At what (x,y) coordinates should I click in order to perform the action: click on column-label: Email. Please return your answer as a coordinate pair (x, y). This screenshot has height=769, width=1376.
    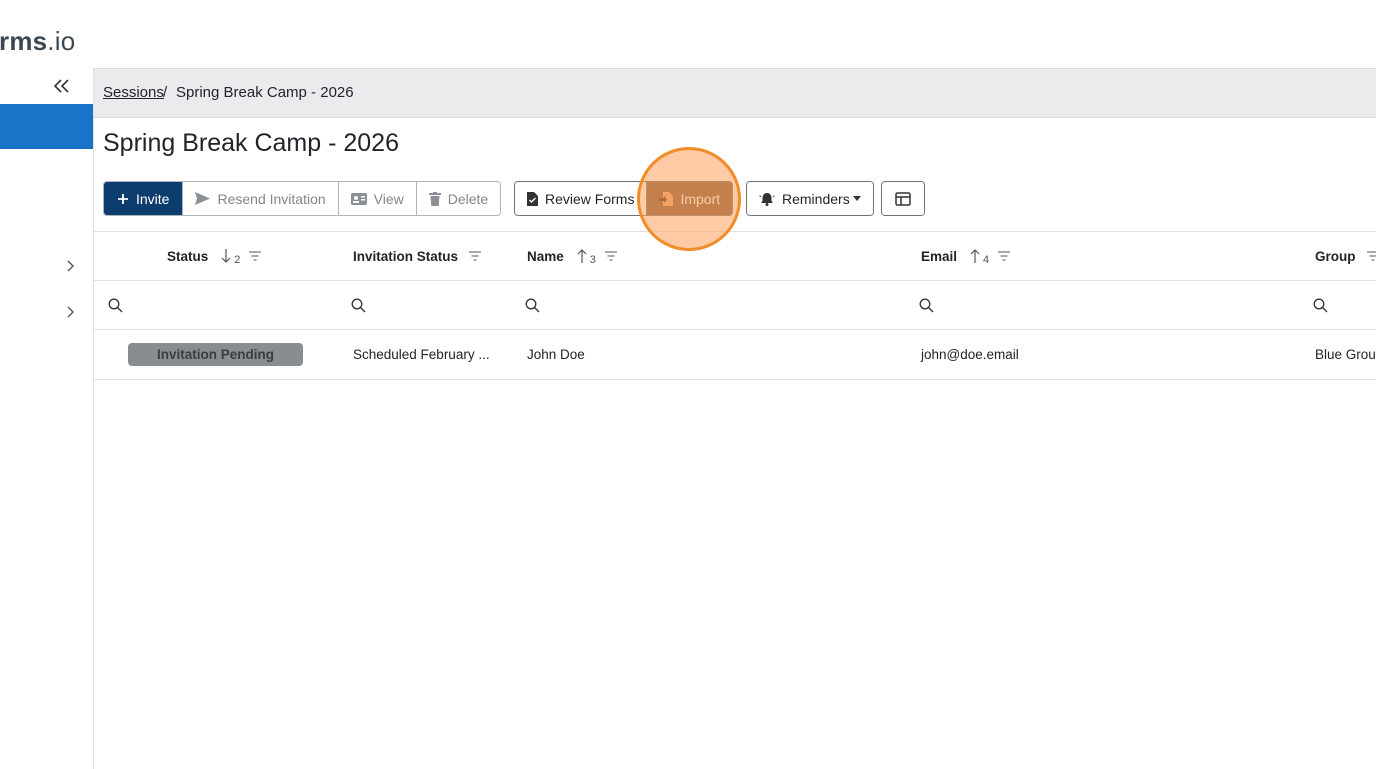
    Looking at the image, I should click on (939, 256).